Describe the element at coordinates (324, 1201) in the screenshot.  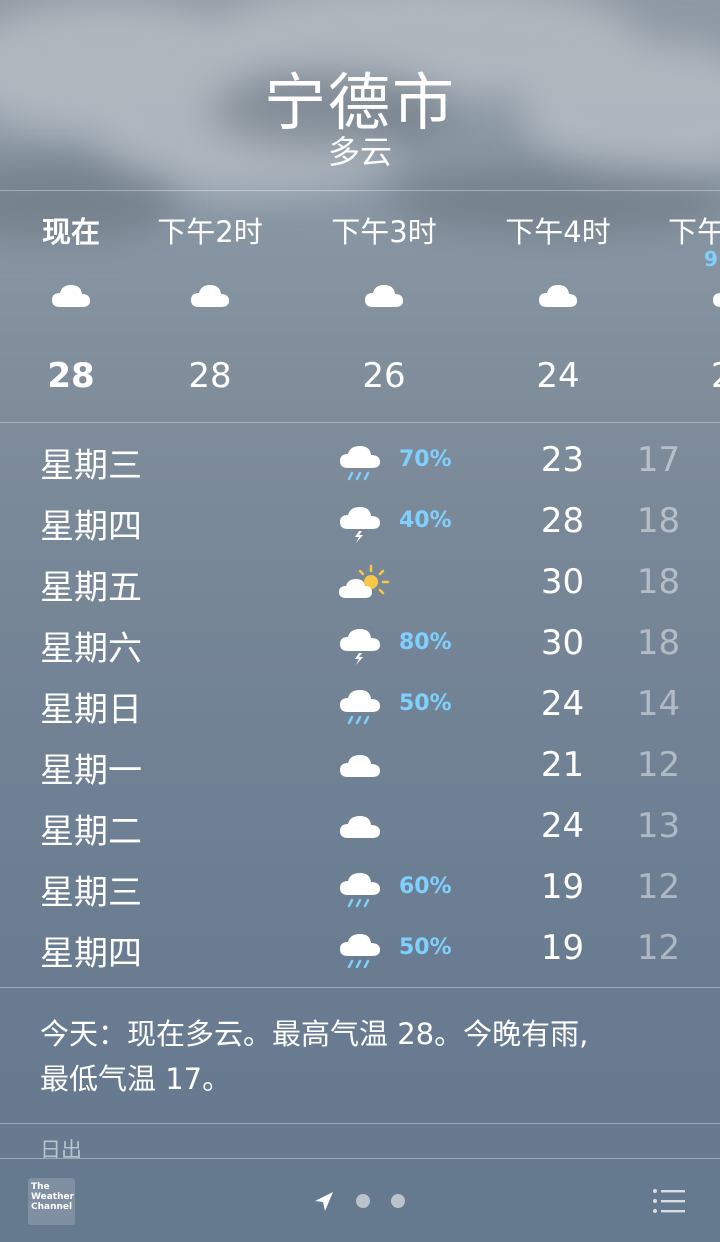
I see `location-arrow-icon` at that location.